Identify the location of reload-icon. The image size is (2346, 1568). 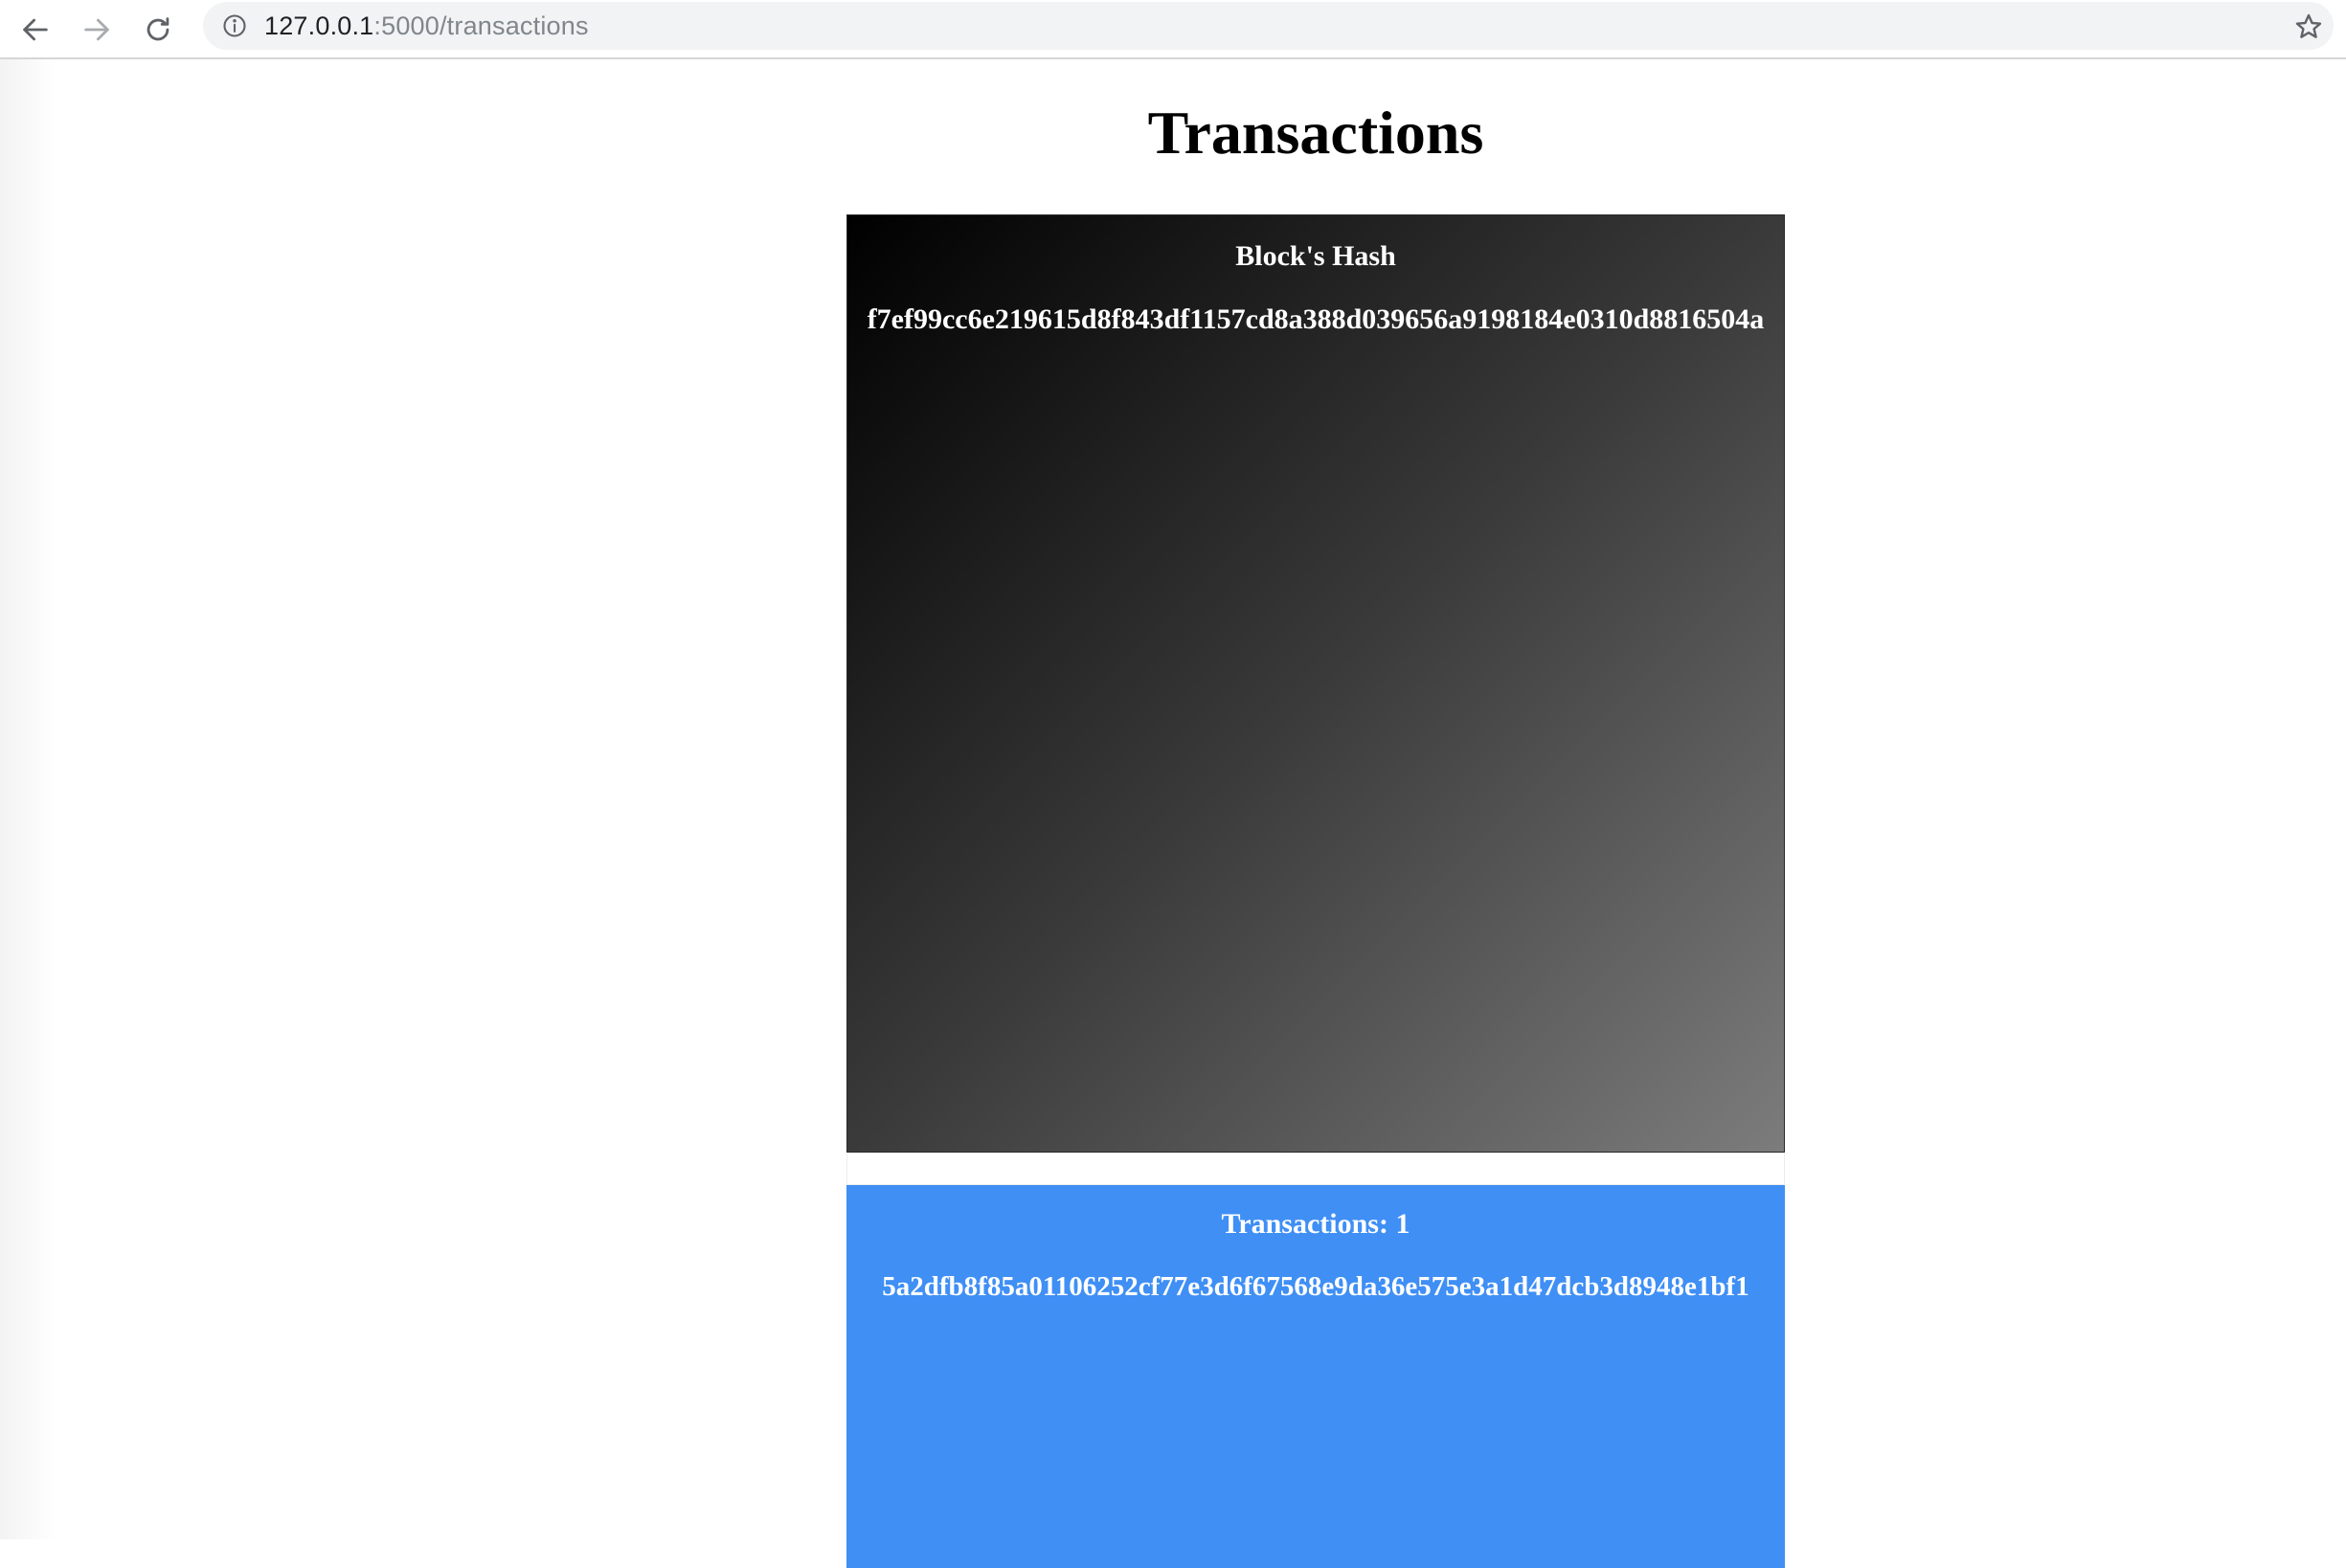
(158, 29).